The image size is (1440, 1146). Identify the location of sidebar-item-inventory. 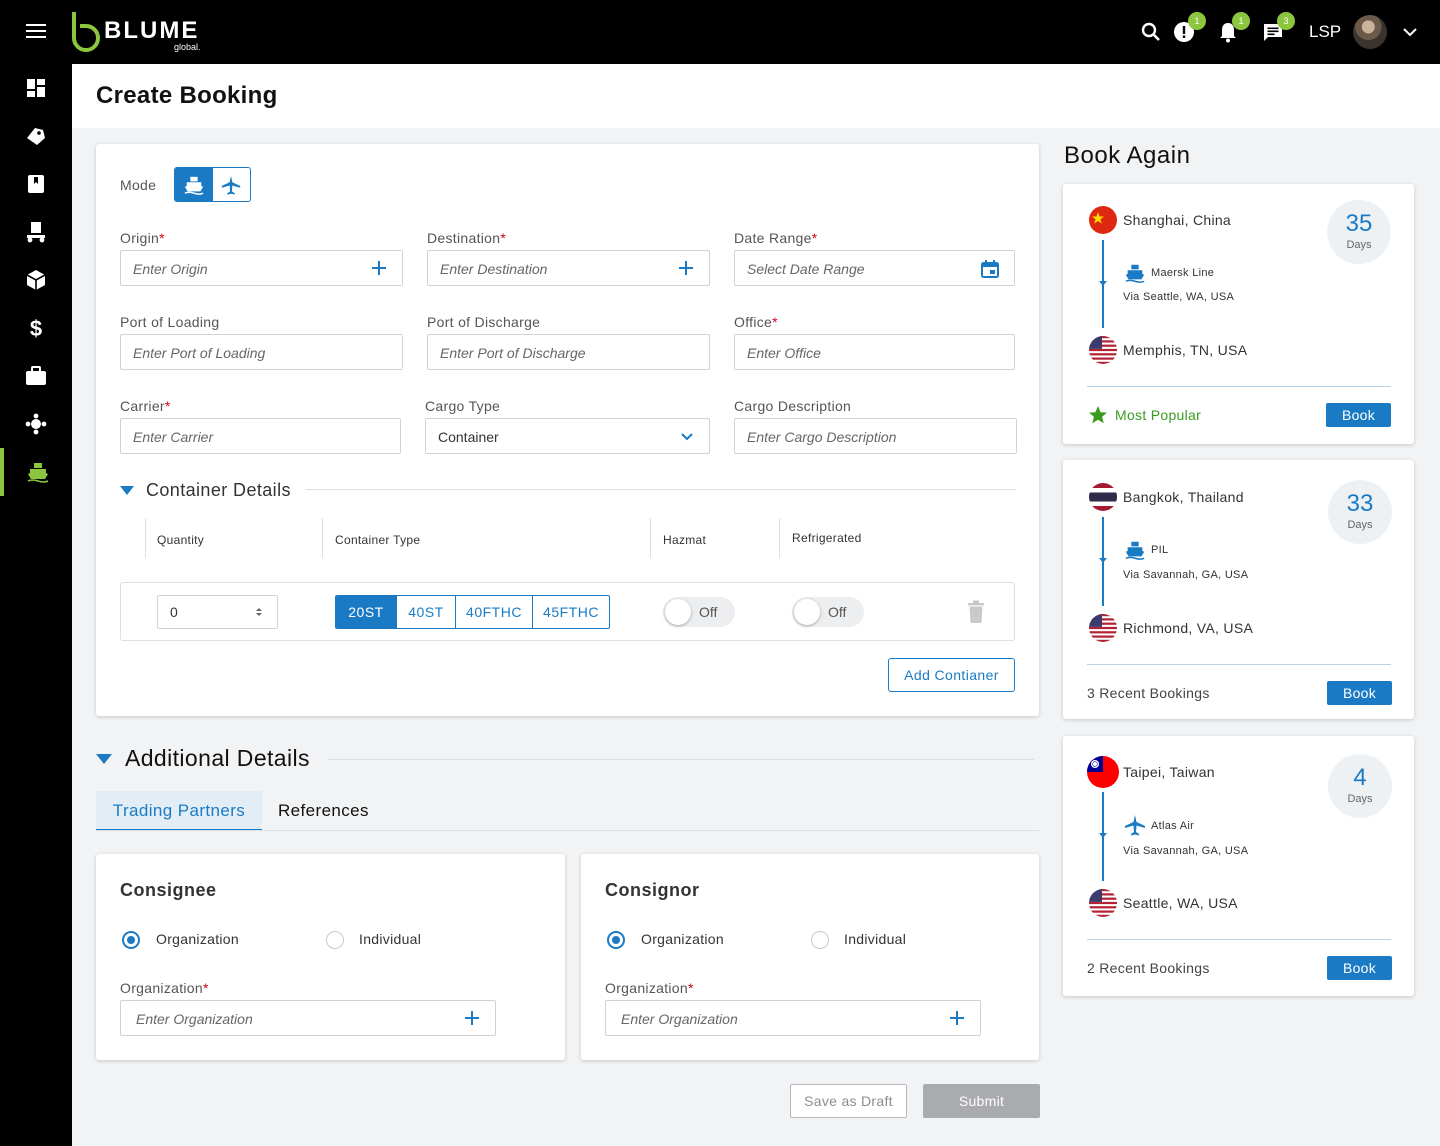
(36, 280).